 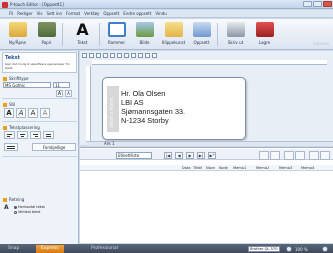 What do you see at coordinates (186, 168) in the screenshot?
I see `column-header: Data` at bounding box center [186, 168].